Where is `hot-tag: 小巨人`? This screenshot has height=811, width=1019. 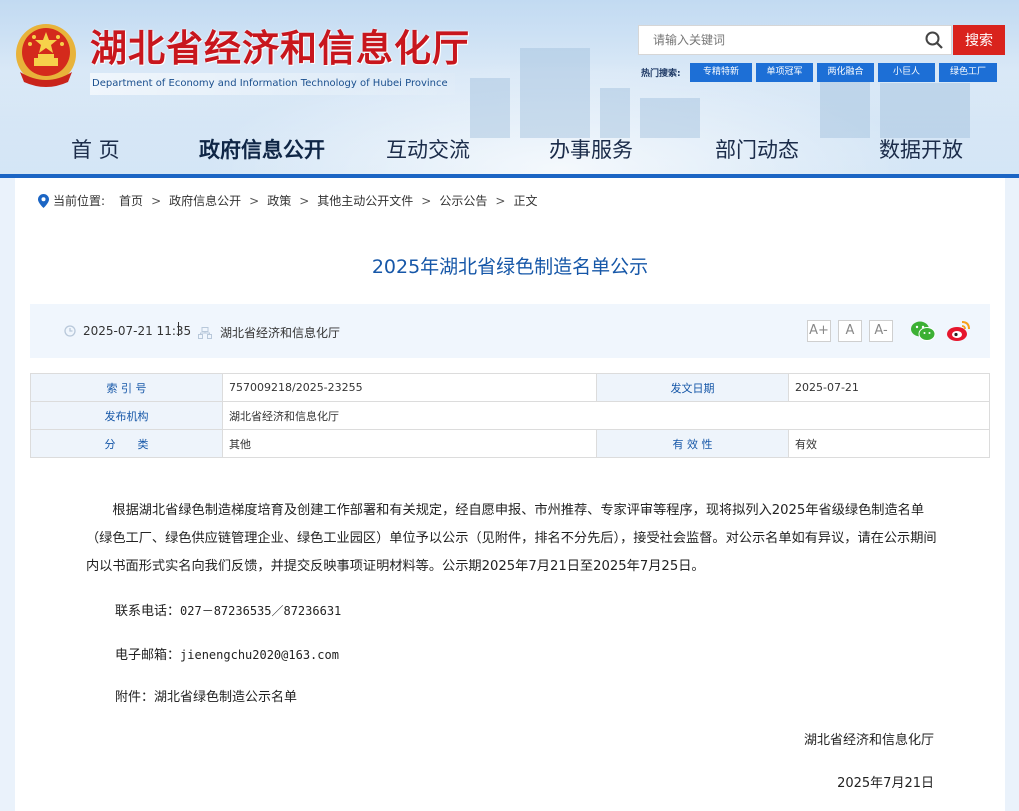 hot-tag: 小巨人 is located at coordinates (906, 72).